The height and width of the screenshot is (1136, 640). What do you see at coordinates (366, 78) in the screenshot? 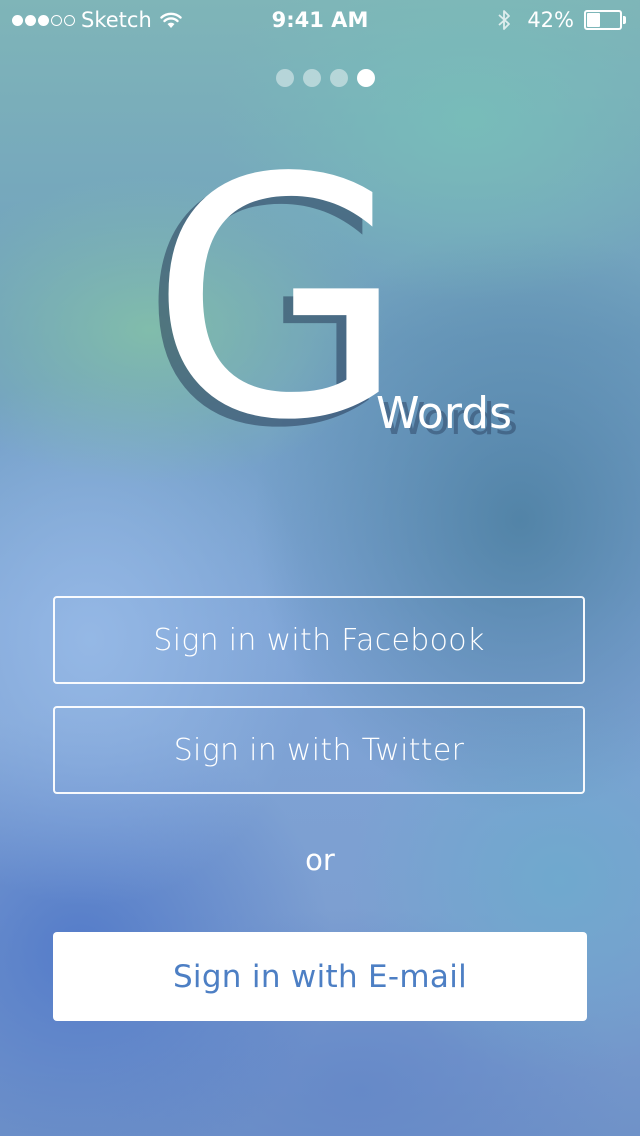
I see `page-dot-active` at bounding box center [366, 78].